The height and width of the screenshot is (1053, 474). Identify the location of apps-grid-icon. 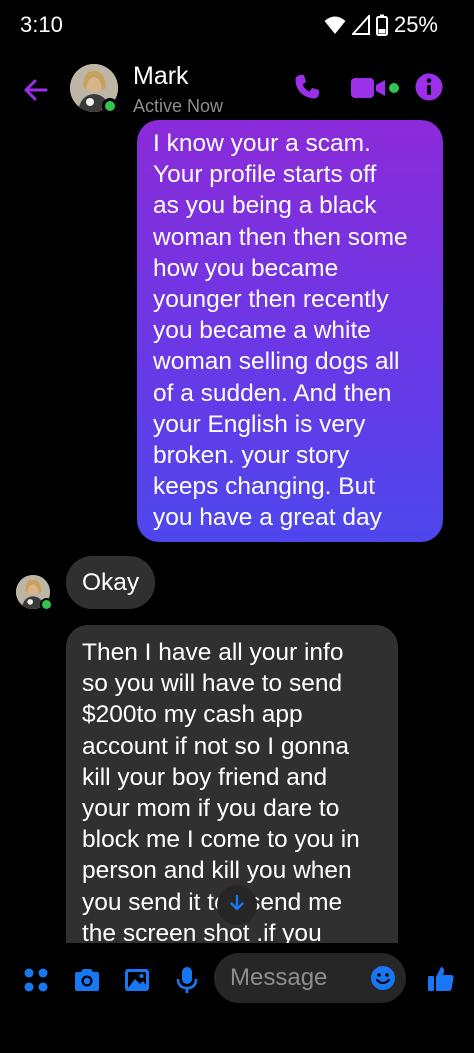
(36, 980).